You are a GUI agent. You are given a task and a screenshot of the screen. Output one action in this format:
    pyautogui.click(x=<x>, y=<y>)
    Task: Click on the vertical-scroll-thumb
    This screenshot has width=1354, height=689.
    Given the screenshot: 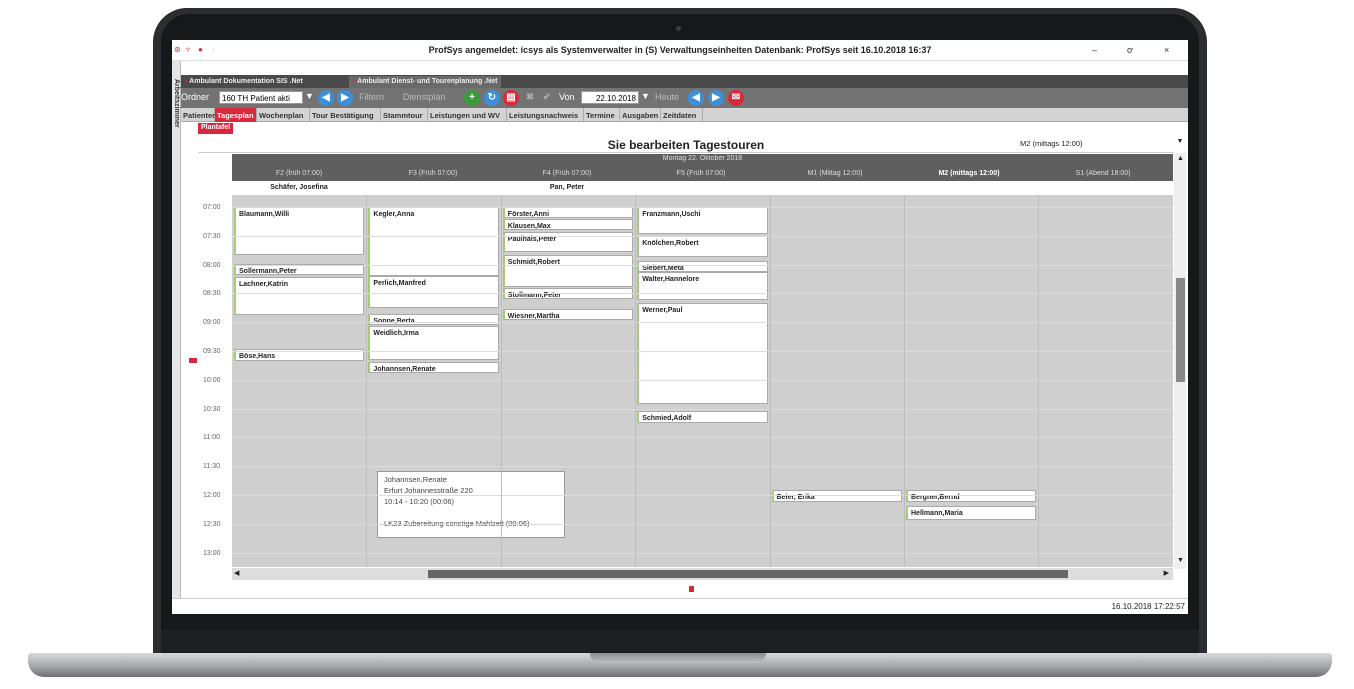 What is the action you would take?
    pyautogui.click(x=1180, y=330)
    